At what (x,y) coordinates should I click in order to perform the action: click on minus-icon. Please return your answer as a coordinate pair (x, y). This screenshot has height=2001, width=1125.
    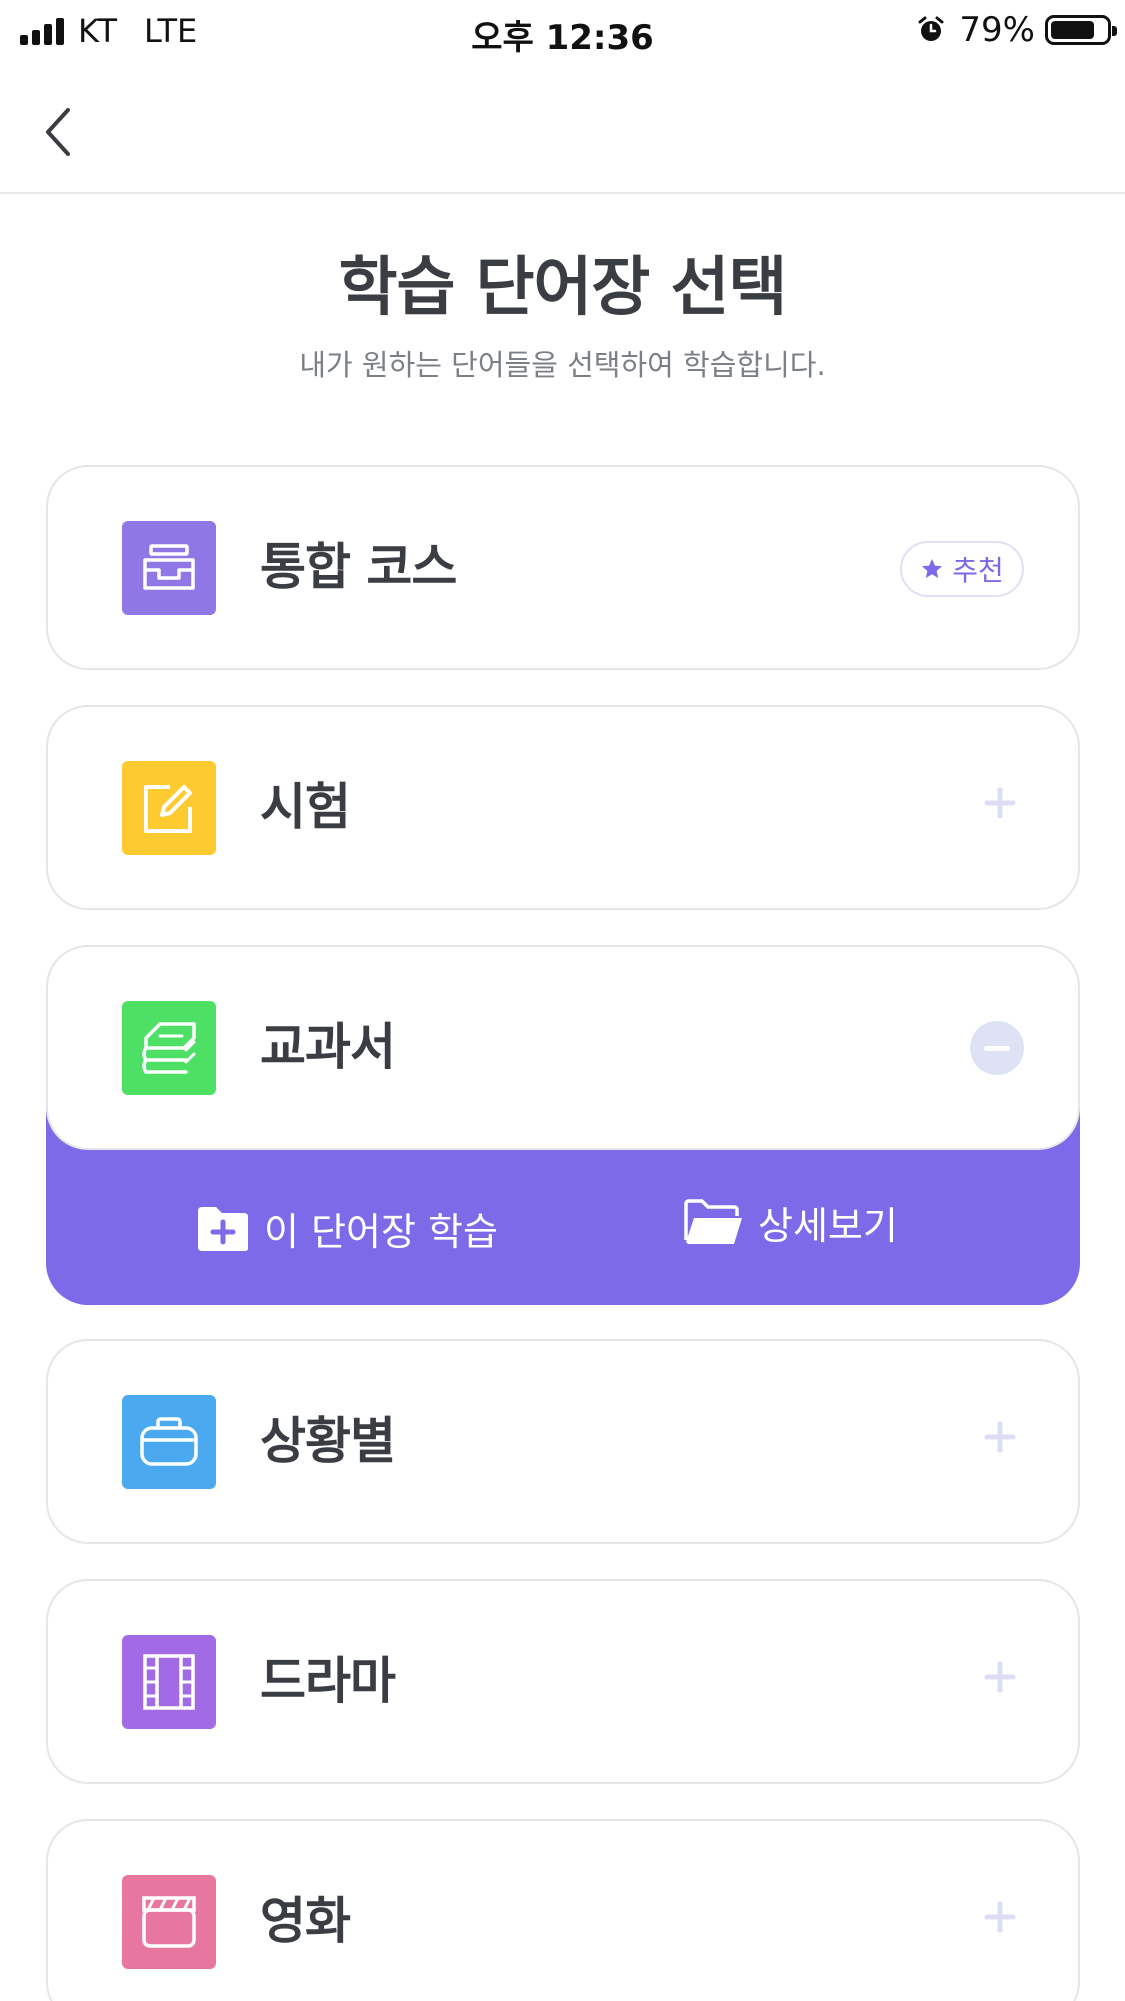
    Looking at the image, I should click on (997, 1048).